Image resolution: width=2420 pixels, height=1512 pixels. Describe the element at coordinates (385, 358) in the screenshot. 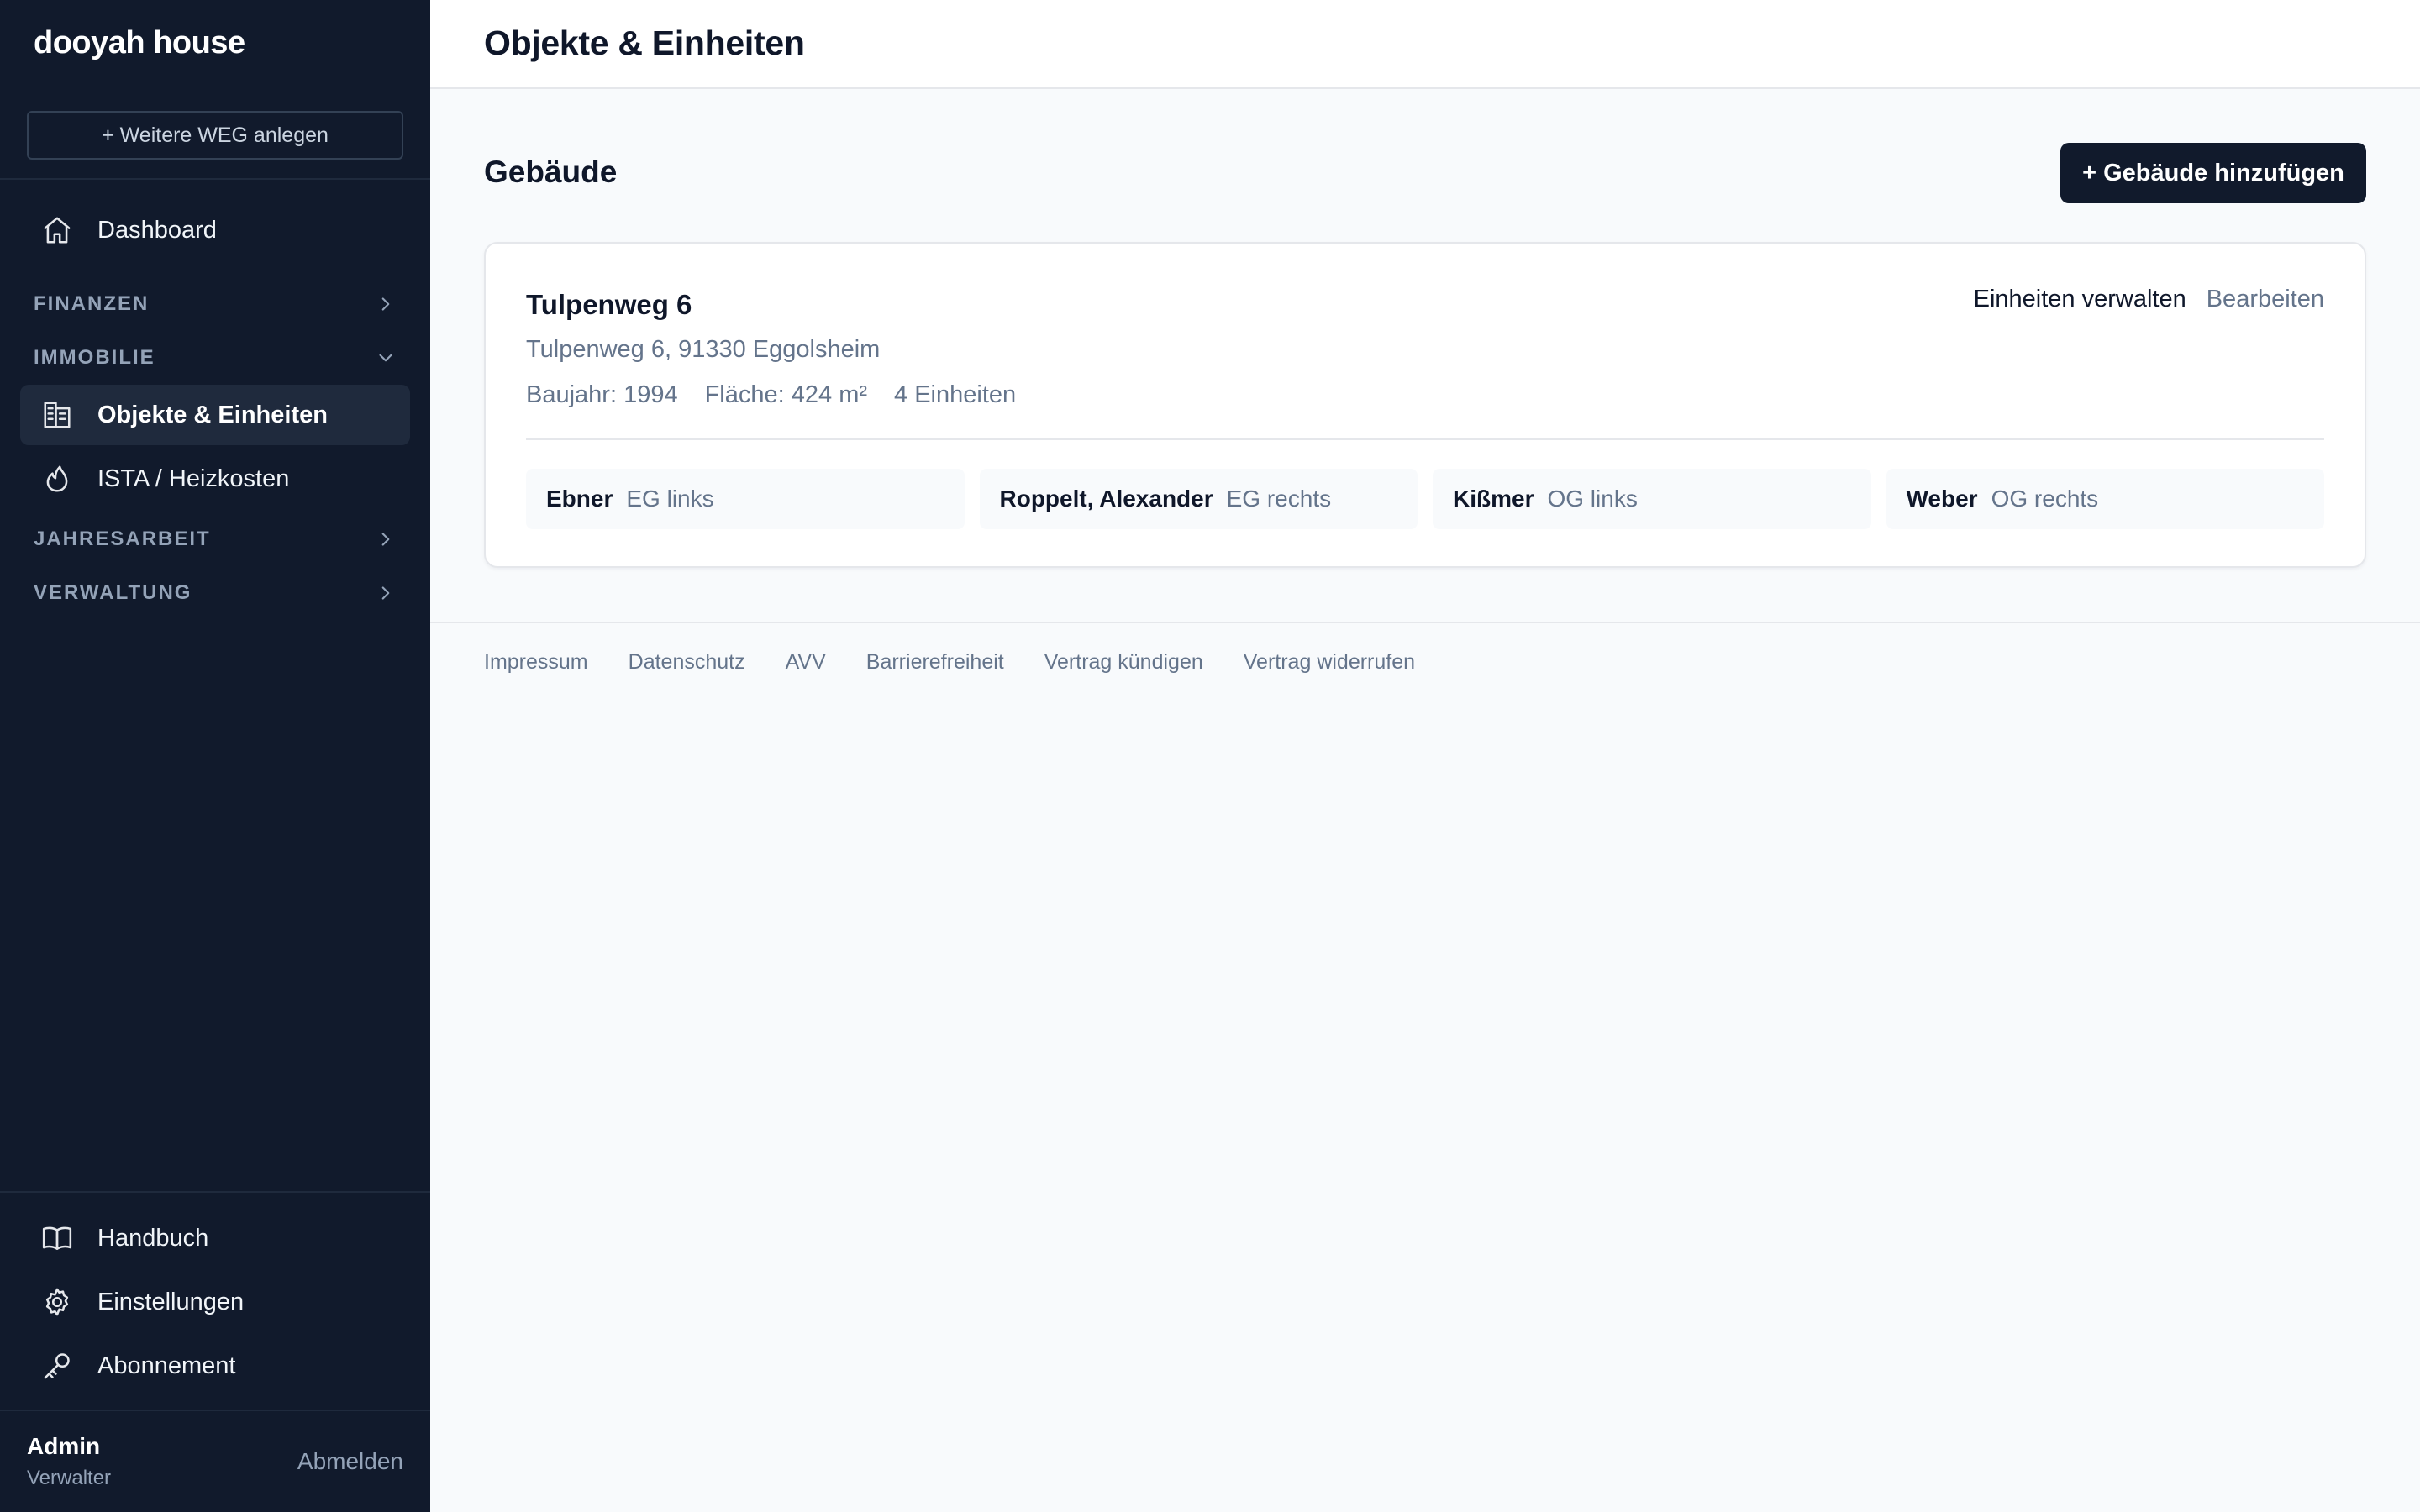

I see `chevron-down-icon` at that location.